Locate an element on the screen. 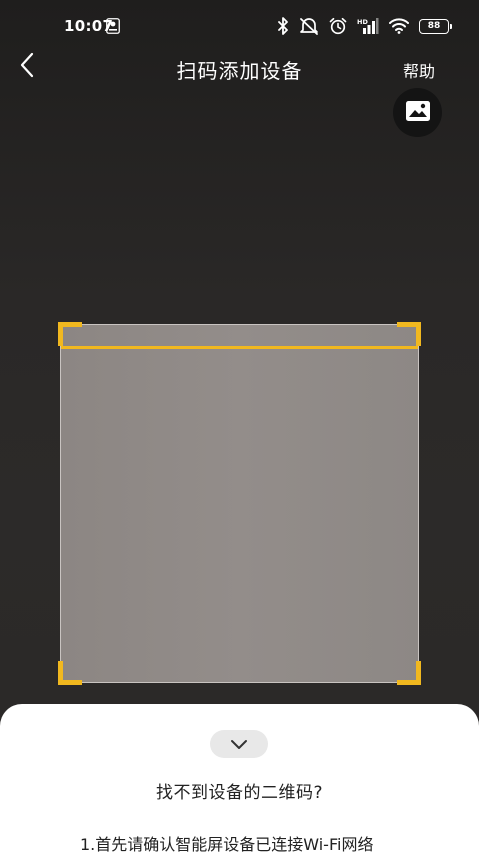  help-step-1: 1.首先请确认智能屏设备已连接Wi-Fi网络 is located at coordinates (227, 844).